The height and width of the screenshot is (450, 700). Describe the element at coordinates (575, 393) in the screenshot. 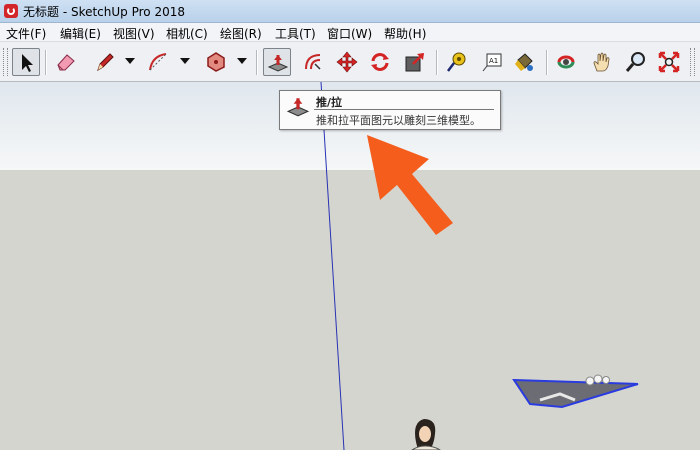

I see `model-shape` at that location.